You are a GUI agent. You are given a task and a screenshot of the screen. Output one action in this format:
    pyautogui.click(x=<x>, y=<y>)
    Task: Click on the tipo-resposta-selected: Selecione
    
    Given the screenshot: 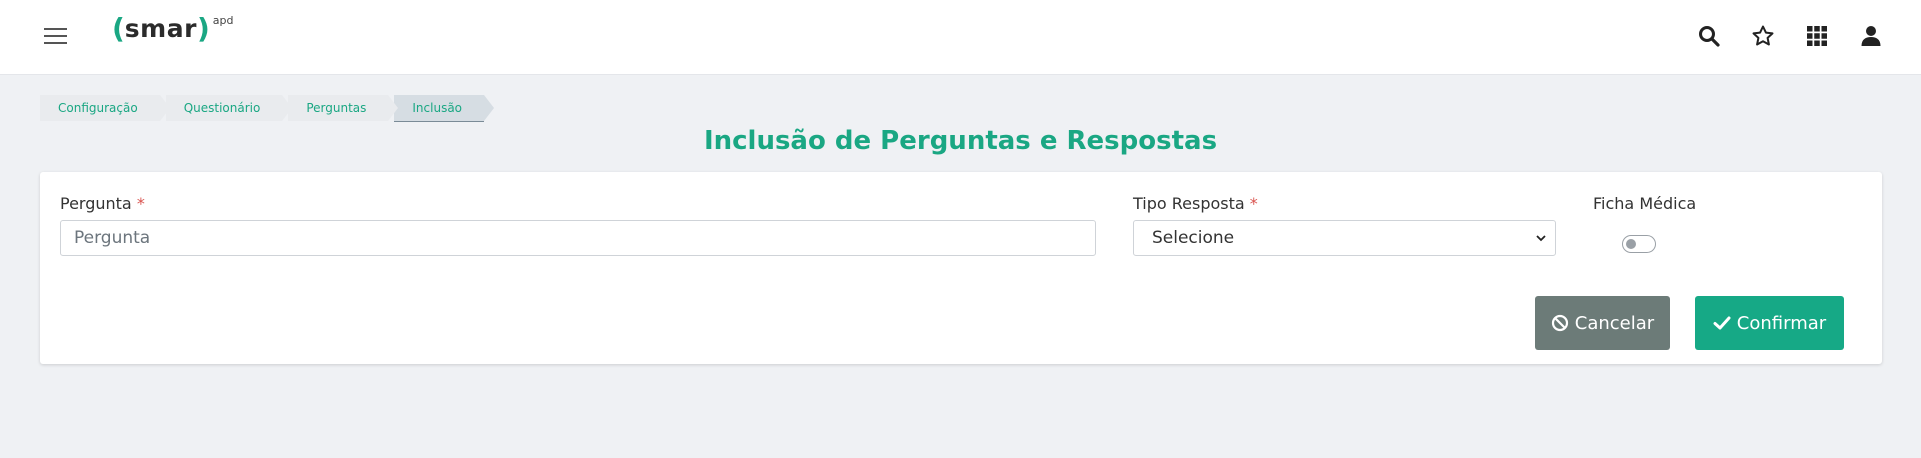 What is the action you would take?
    pyautogui.click(x=1193, y=238)
    